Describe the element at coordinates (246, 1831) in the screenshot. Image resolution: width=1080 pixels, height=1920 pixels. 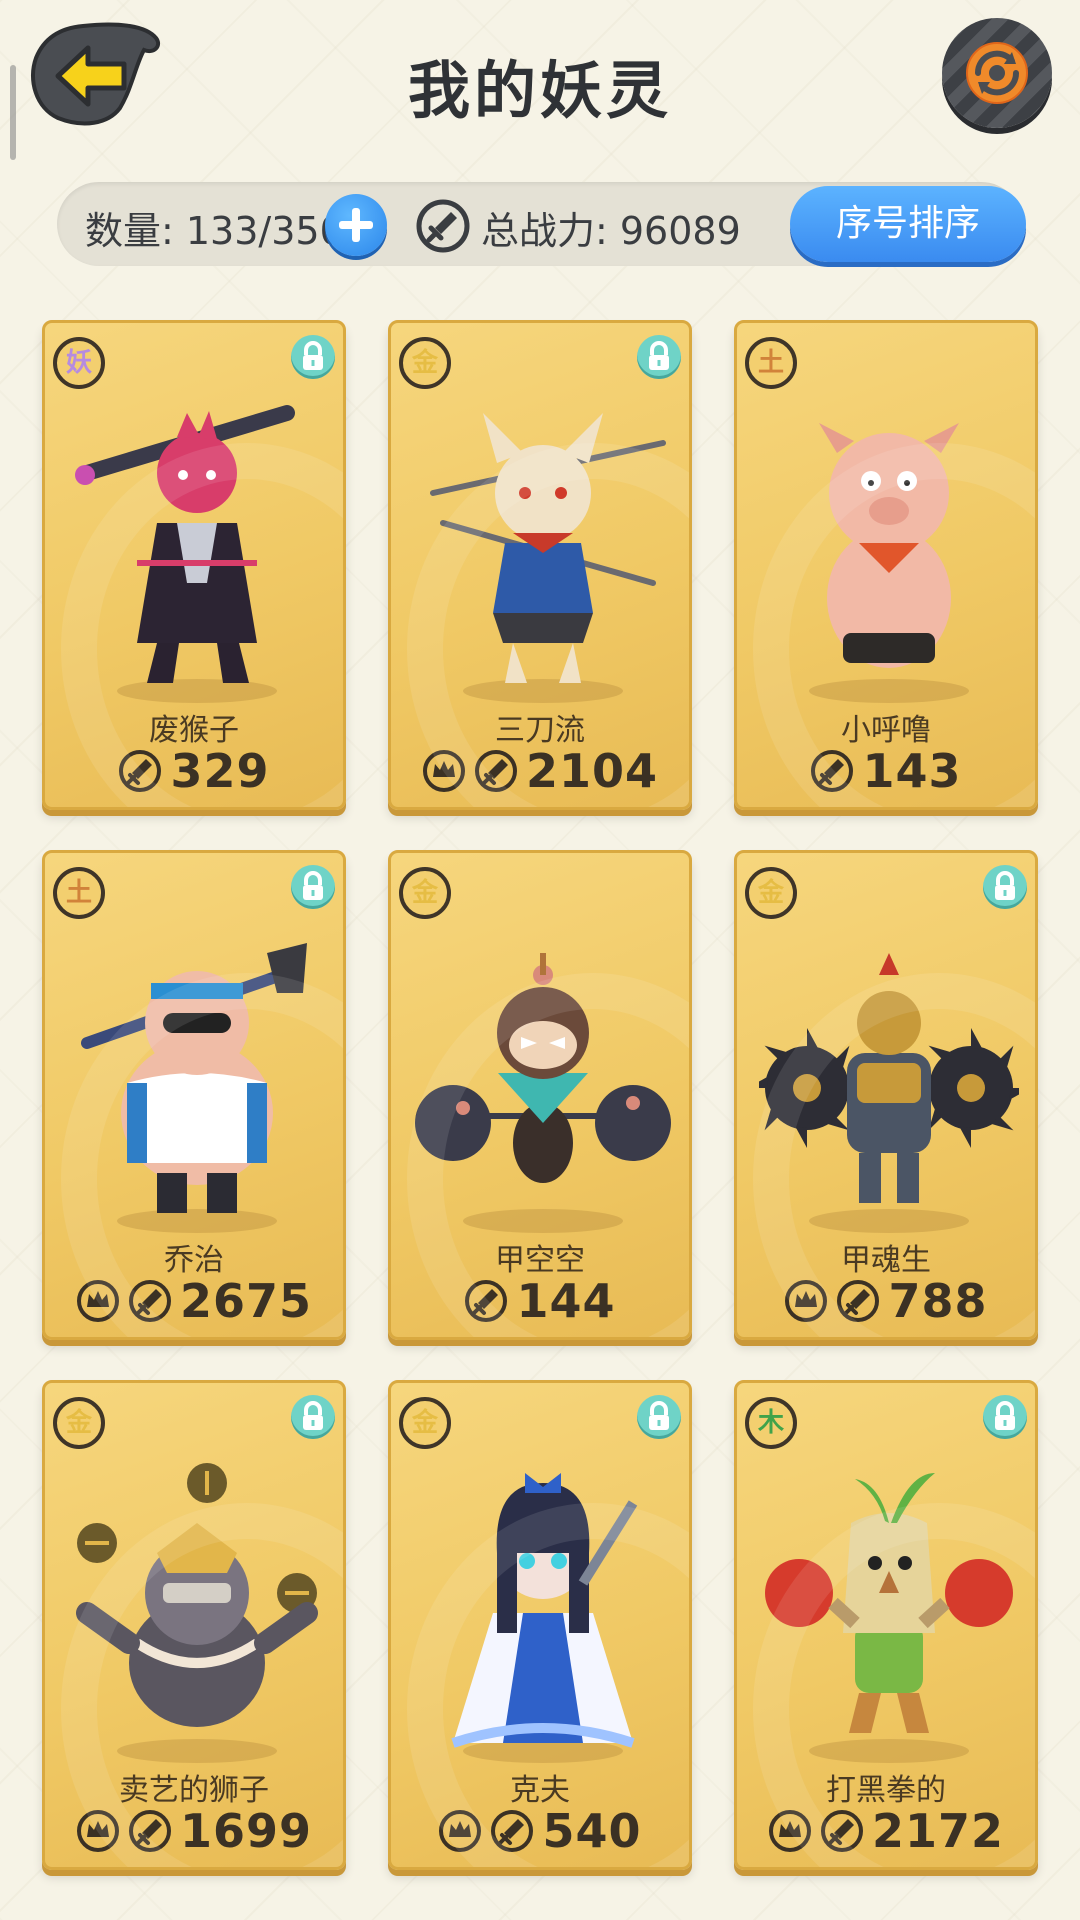
I see `power-value: 1699` at that location.